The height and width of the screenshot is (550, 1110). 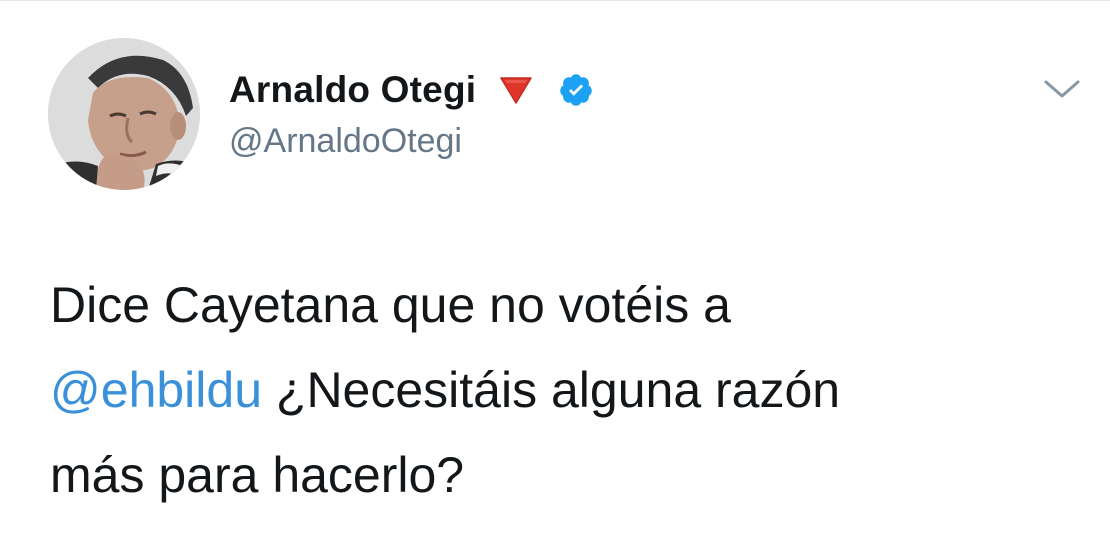 What do you see at coordinates (411, 141) in the screenshot?
I see `author-handle: @ArnaldoOtegi` at bounding box center [411, 141].